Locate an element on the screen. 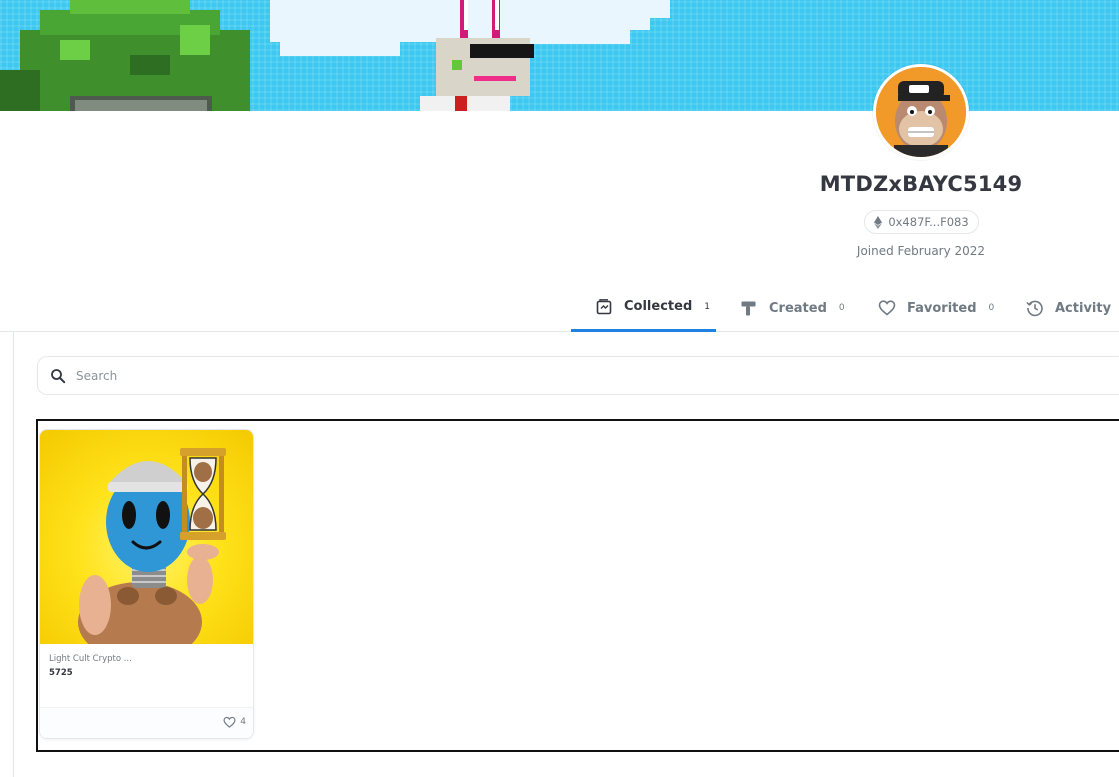 This screenshot has height=777, width=1119. profile-avatar is located at coordinates (921, 112).